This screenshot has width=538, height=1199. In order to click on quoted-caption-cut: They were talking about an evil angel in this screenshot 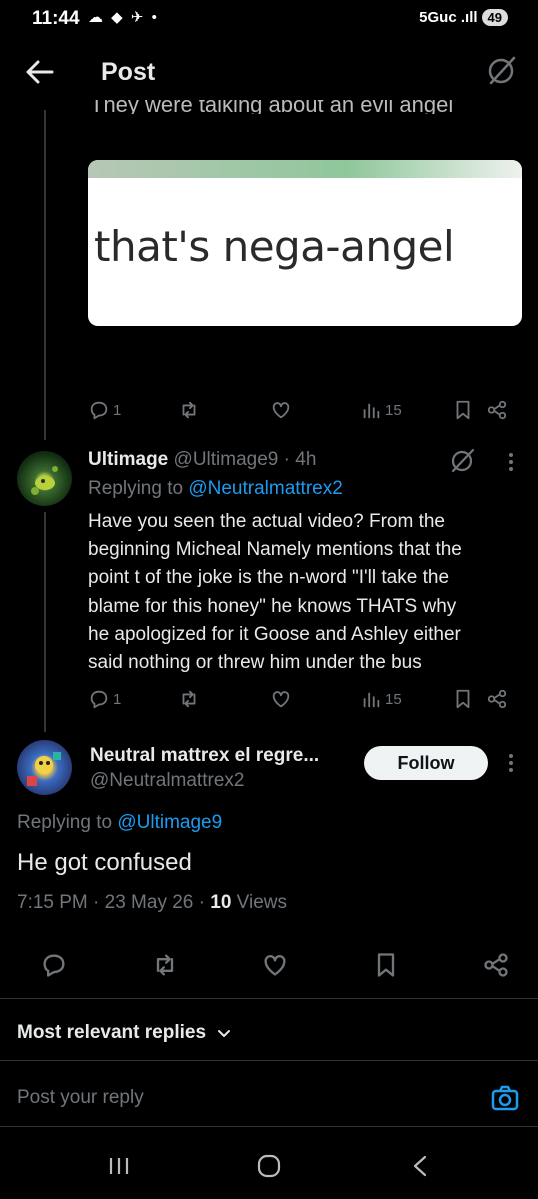, I will do `click(272, 107)`.